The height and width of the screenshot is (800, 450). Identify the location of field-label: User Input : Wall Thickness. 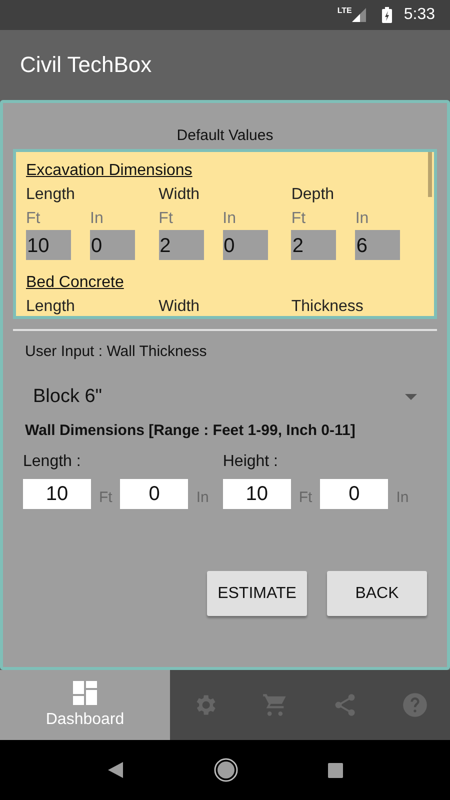
(116, 351).